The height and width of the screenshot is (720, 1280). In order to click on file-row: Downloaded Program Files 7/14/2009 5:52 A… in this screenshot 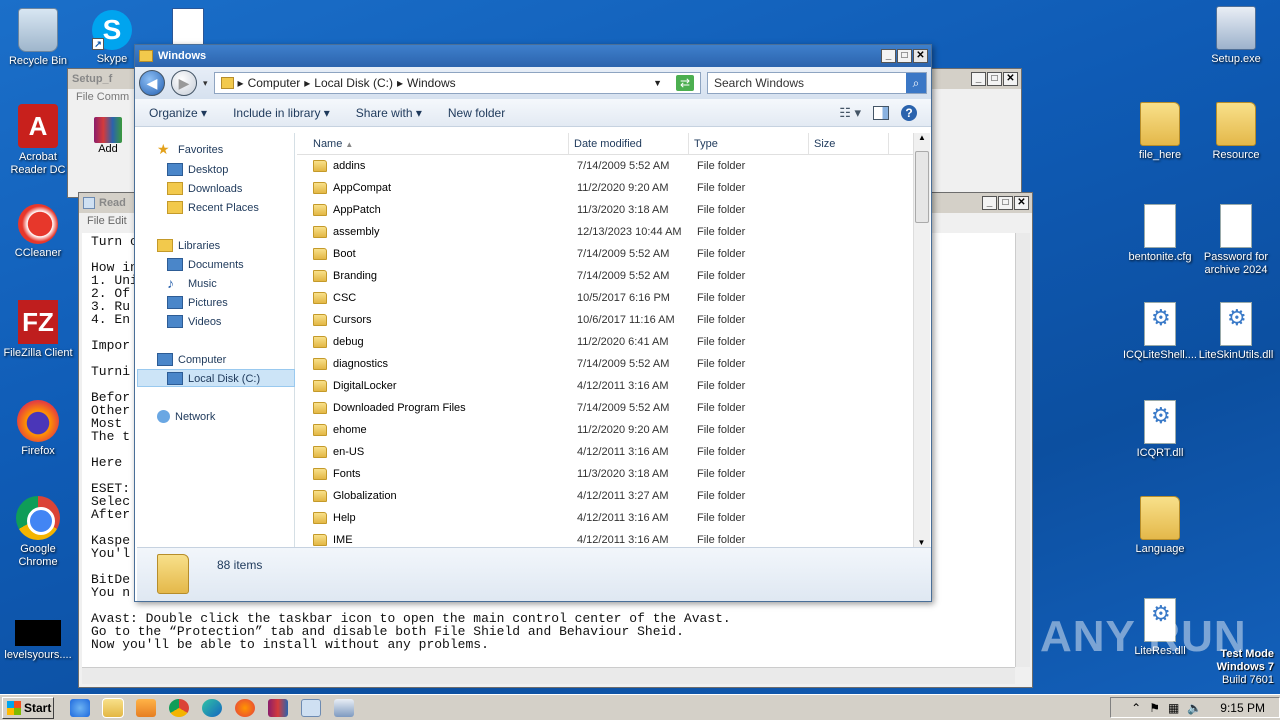, I will do `click(605, 408)`.